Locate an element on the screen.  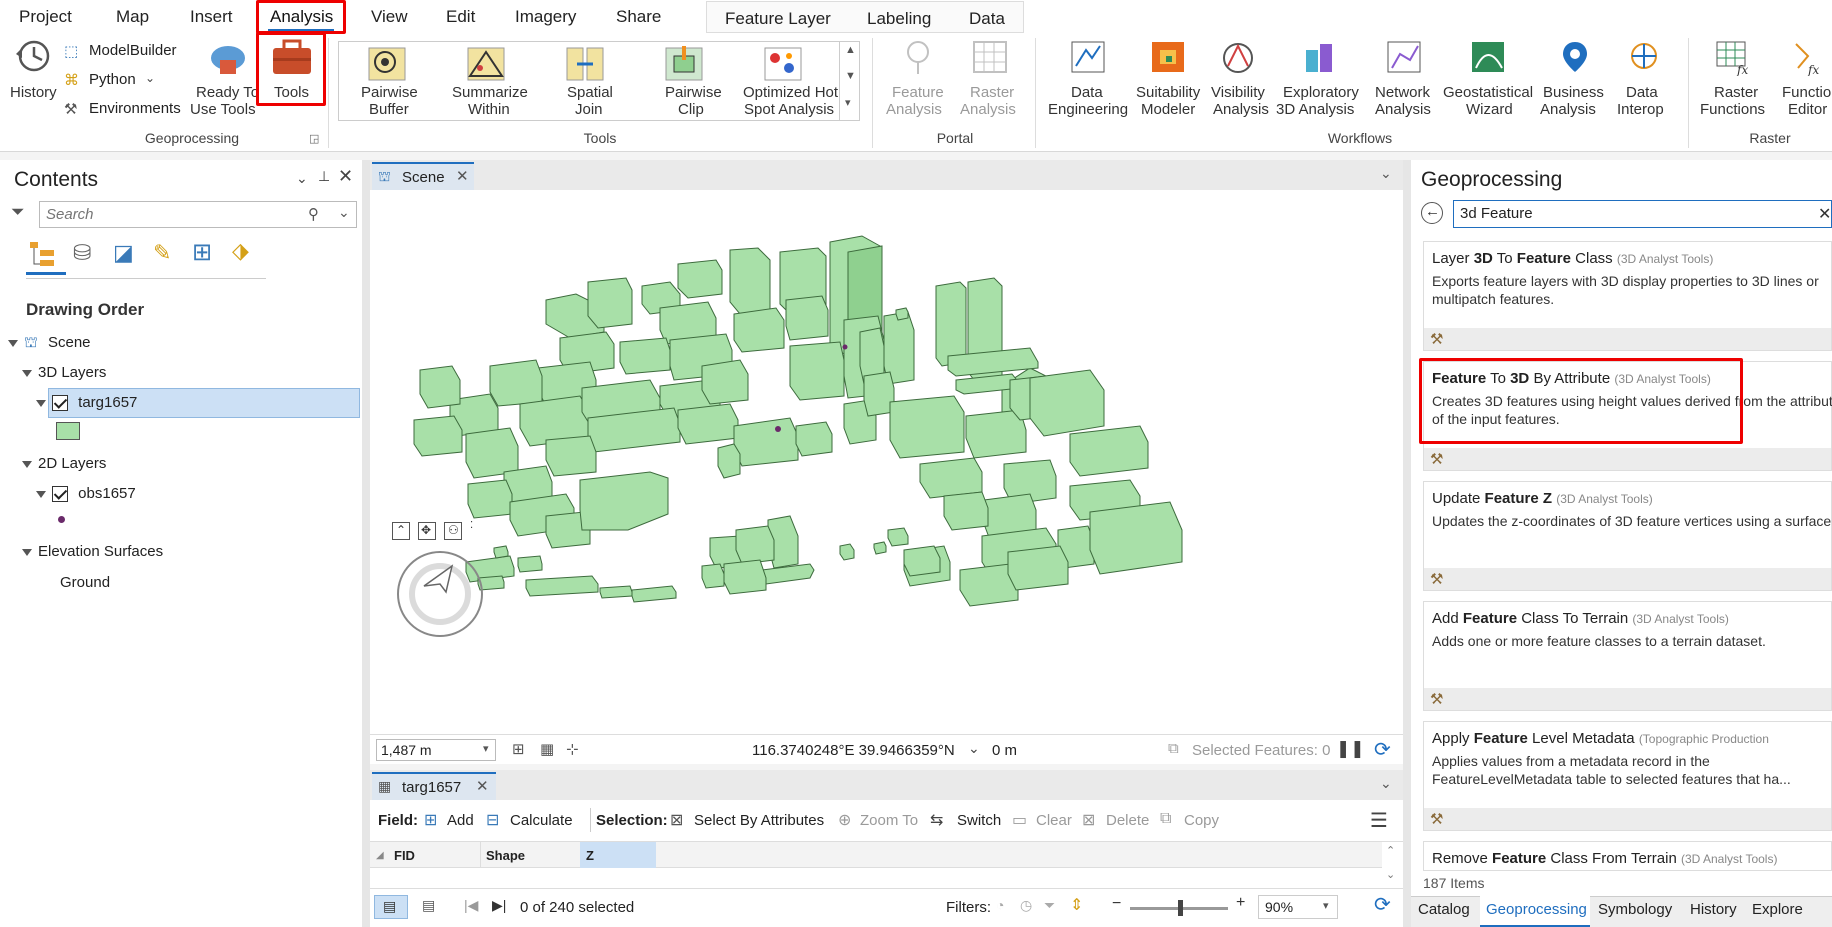
selected-features-count: Selected Features: 0 is located at coordinates (1261, 750).